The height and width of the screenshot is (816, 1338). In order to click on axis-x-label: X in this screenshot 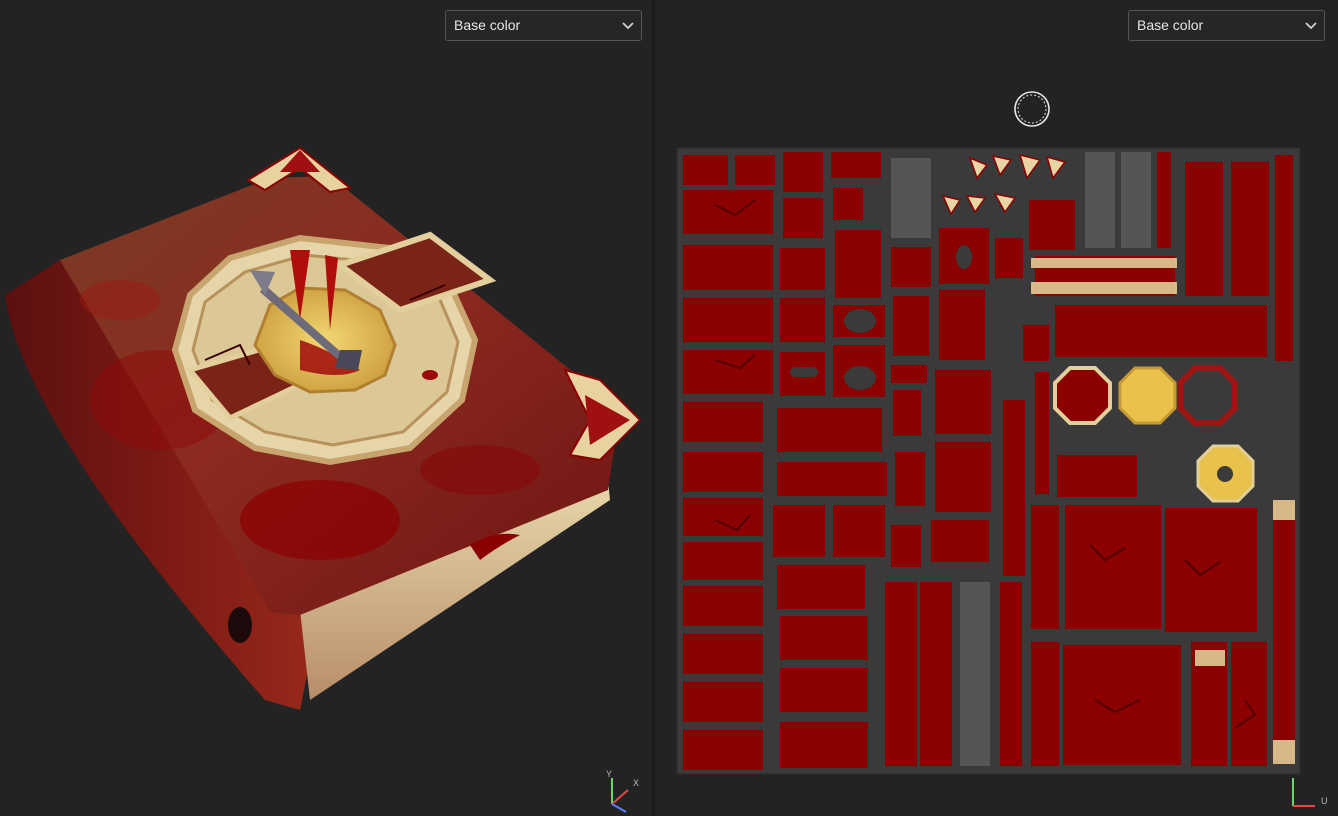, I will do `click(636, 783)`.